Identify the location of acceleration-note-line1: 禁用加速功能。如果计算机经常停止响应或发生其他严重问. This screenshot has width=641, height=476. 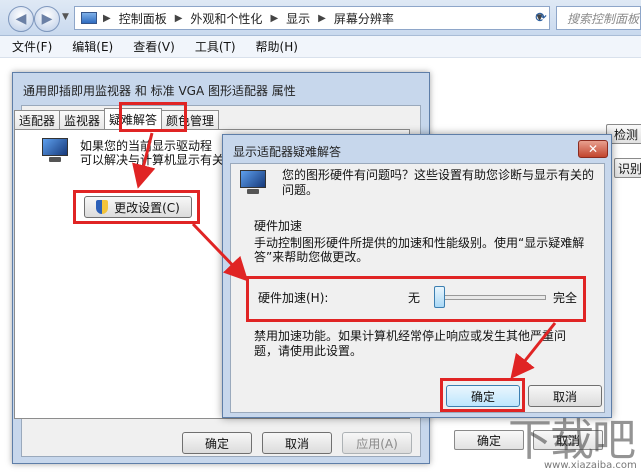
(410, 336).